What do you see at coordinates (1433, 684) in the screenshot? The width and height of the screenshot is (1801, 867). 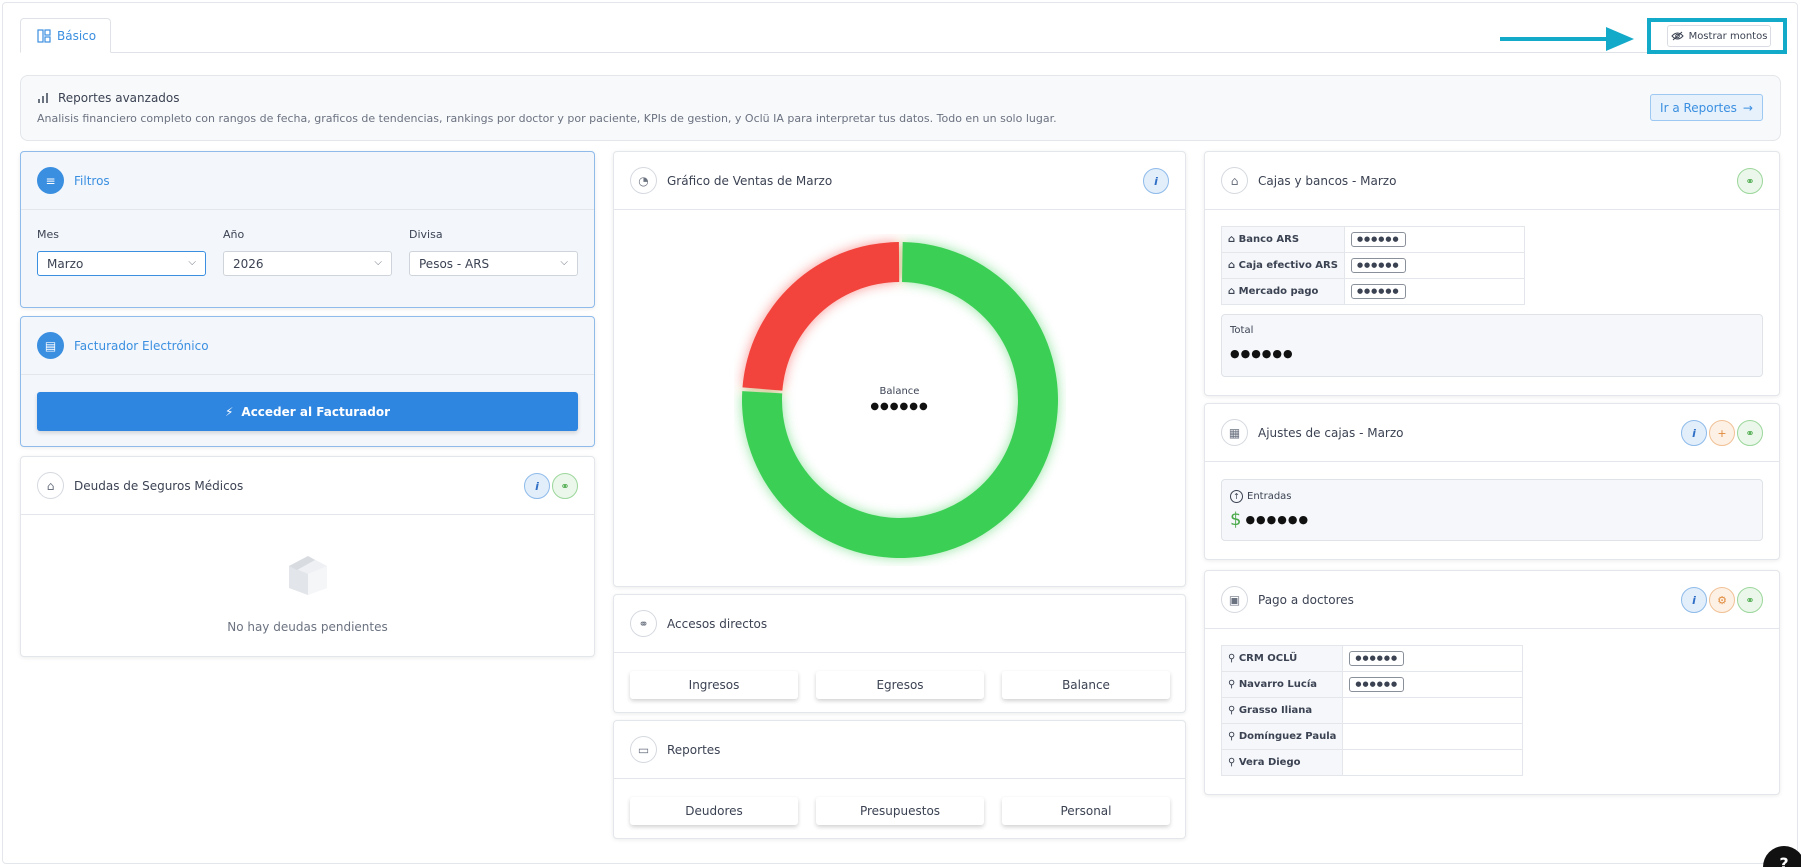 I see `doctor-value-cell: ●●●●●●` at bounding box center [1433, 684].